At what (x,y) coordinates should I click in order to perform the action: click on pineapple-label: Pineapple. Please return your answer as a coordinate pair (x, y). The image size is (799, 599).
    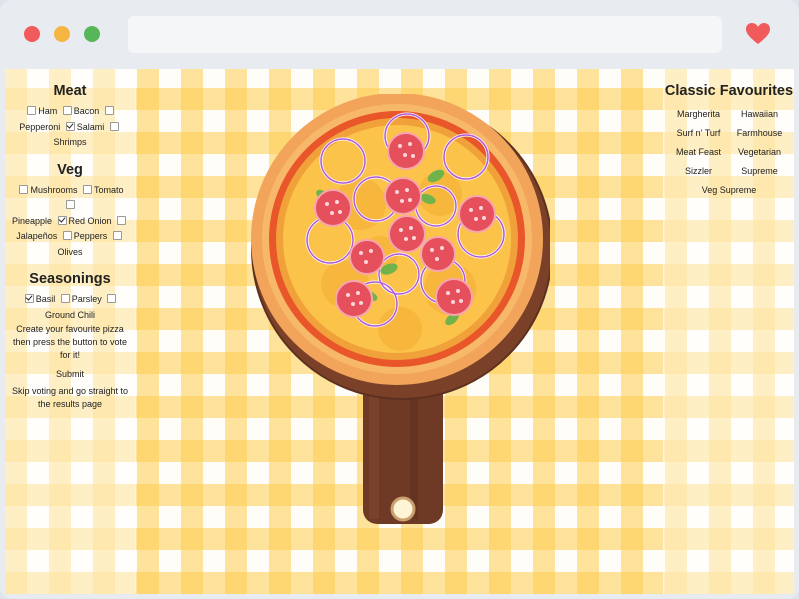
    Looking at the image, I should click on (31, 220).